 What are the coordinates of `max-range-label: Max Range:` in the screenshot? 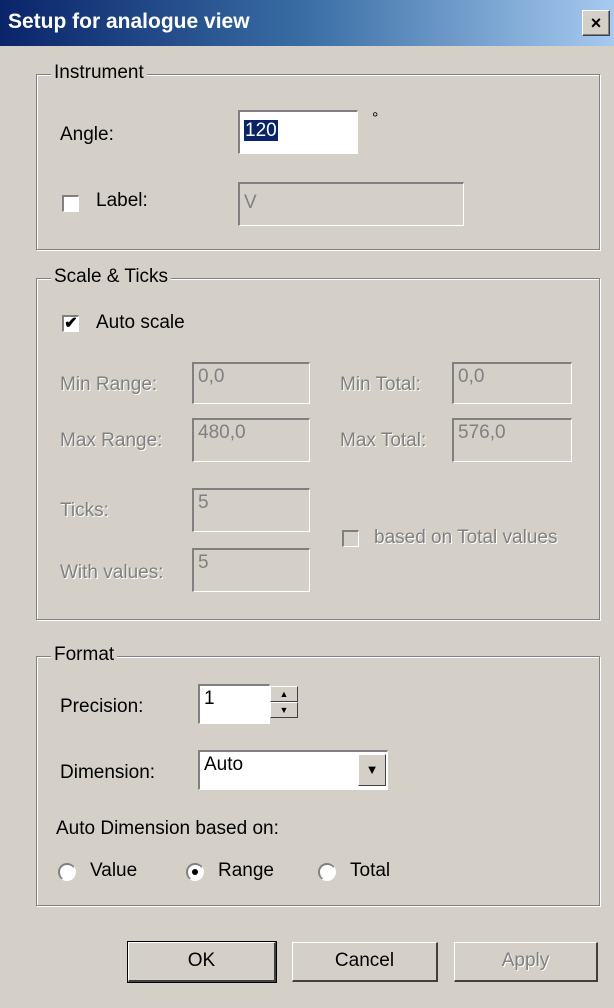 It's located at (111, 440).